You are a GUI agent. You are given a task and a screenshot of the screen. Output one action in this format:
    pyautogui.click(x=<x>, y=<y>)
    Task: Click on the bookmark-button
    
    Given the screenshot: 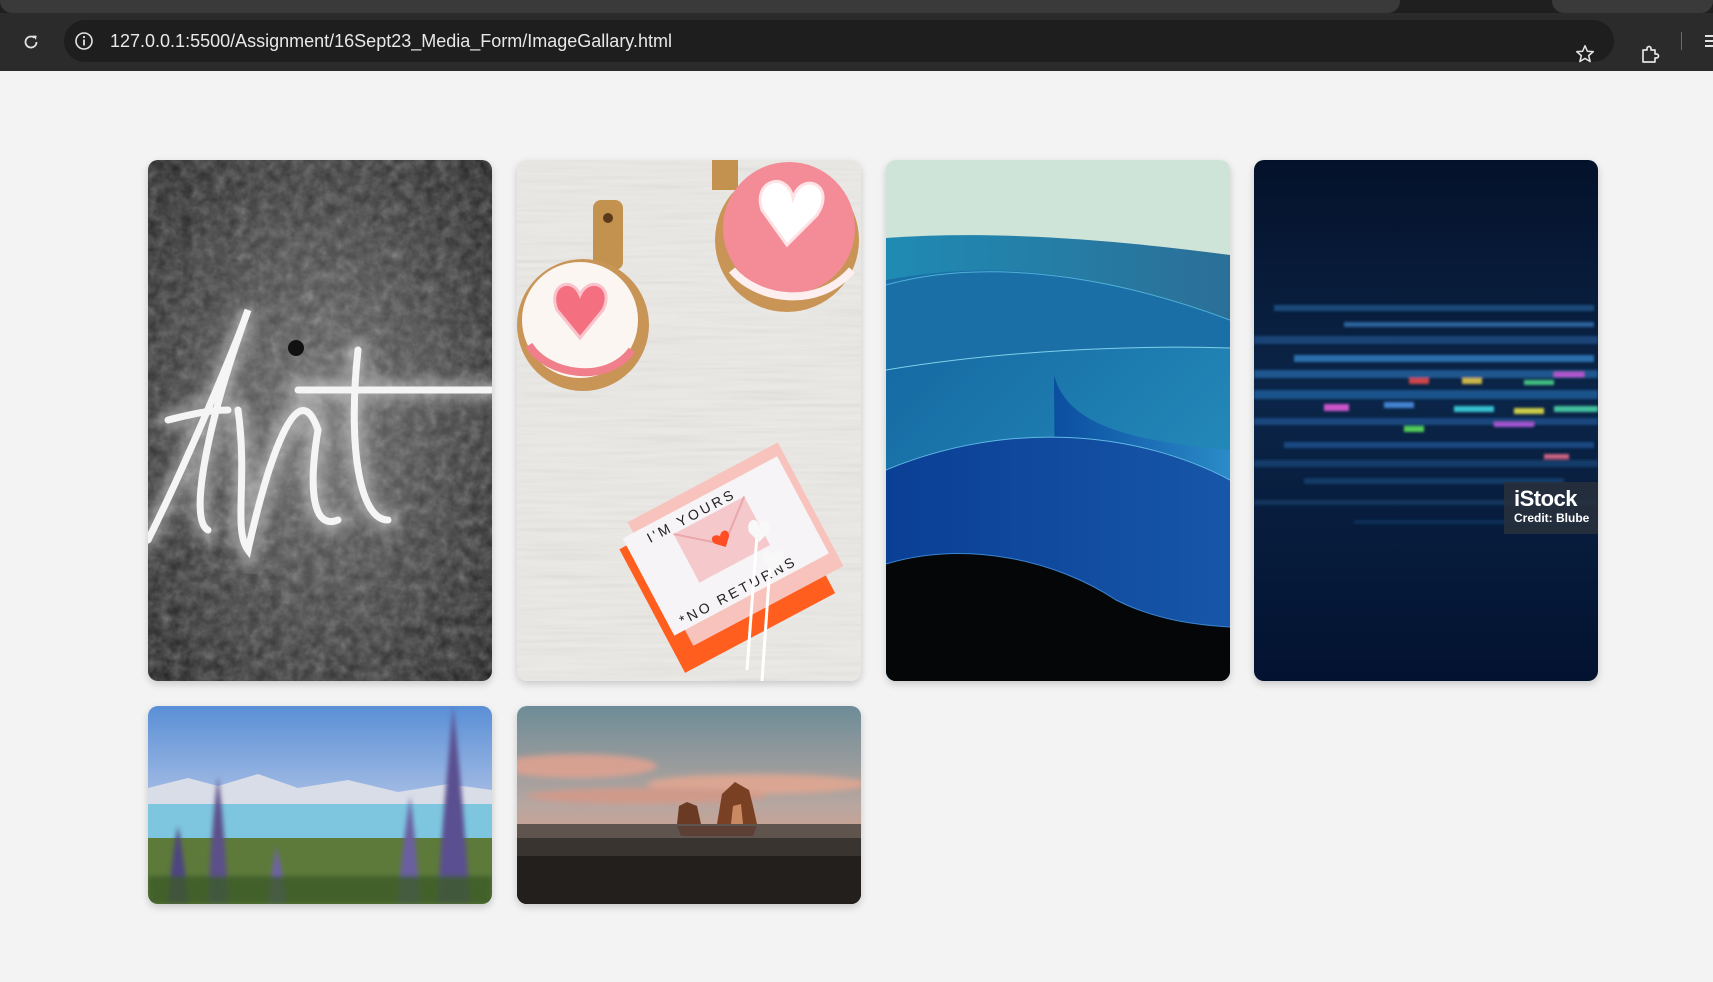 What is the action you would take?
    pyautogui.click(x=1585, y=54)
    